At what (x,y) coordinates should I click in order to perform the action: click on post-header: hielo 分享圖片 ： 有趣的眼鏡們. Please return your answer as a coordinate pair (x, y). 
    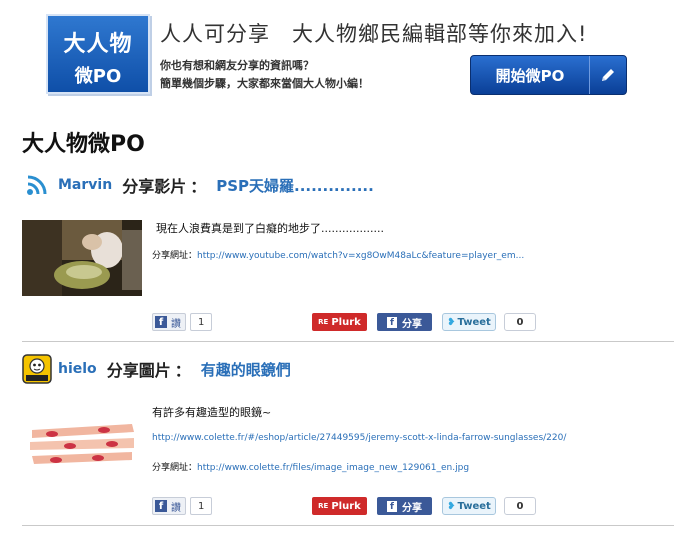
    Looking at the image, I should click on (156, 369).